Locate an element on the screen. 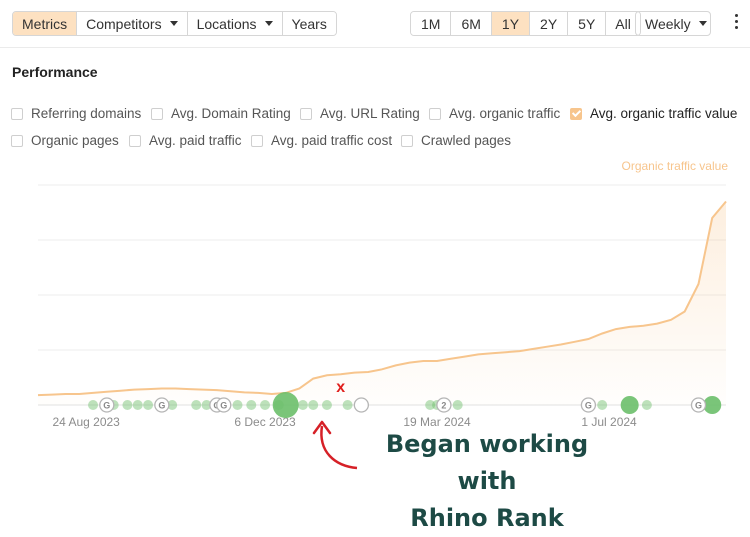  annotation-arrow is located at coordinates (339, 447).